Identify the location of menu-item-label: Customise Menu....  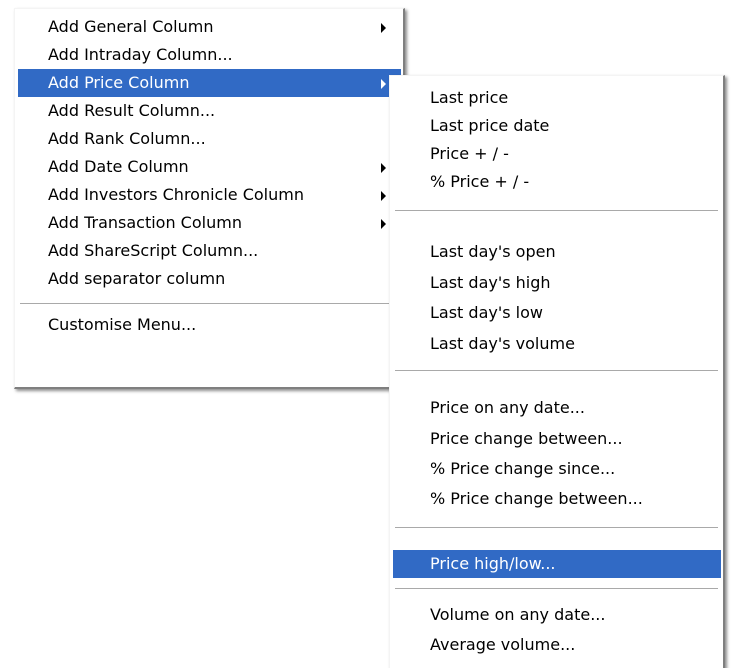
(122, 324).